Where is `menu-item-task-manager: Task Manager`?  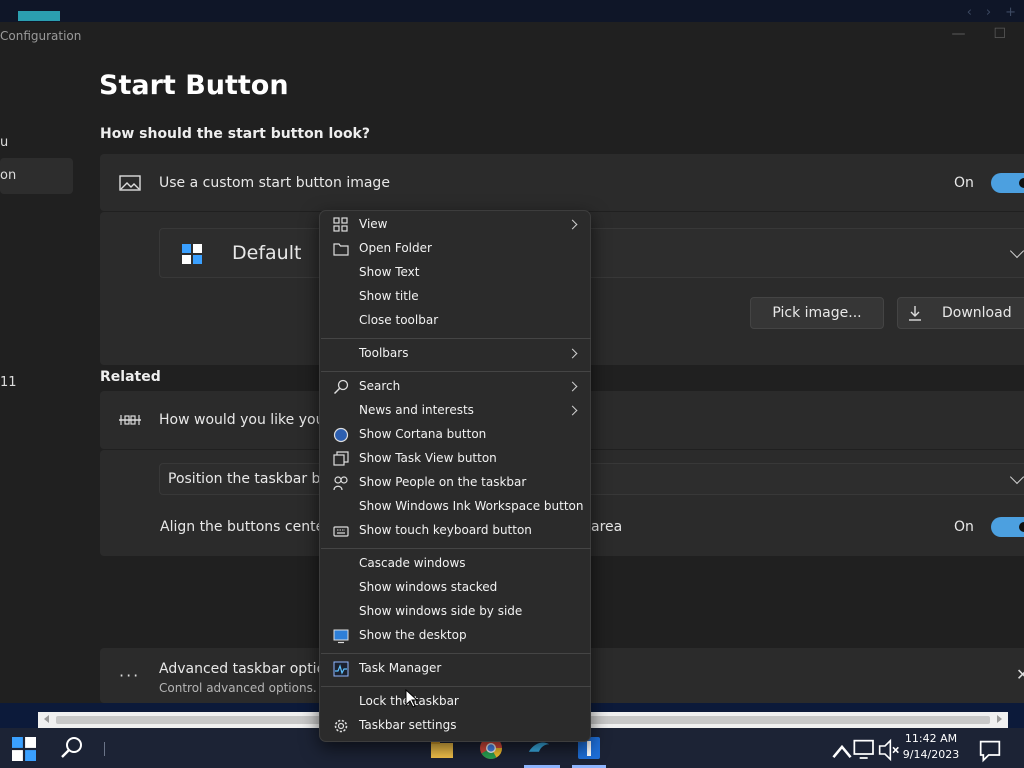
menu-item-task-manager: Task Manager is located at coordinates (455, 669).